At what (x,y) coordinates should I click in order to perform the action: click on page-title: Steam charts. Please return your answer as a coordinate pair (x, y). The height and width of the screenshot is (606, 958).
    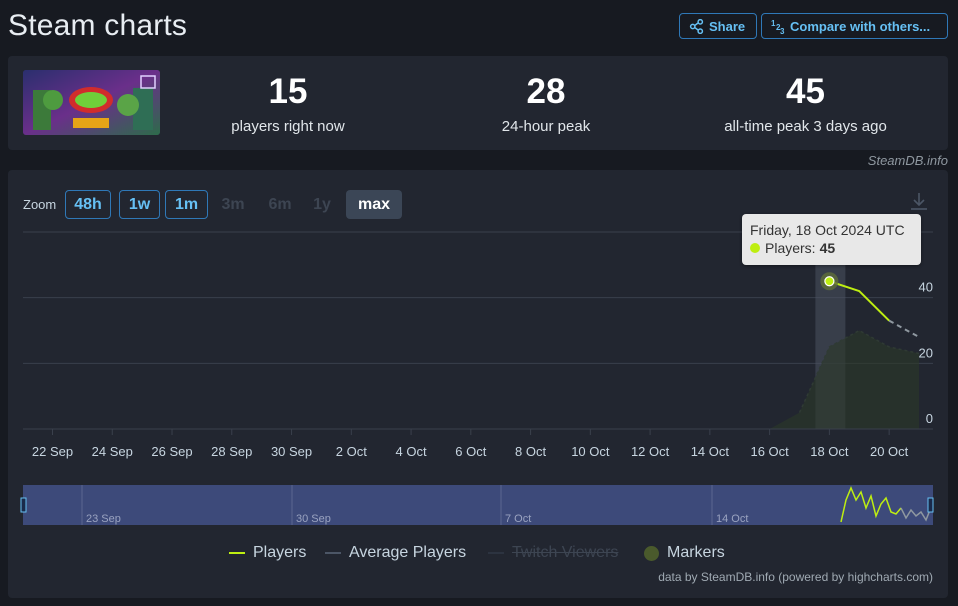
    Looking at the image, I should click on (98, 25).